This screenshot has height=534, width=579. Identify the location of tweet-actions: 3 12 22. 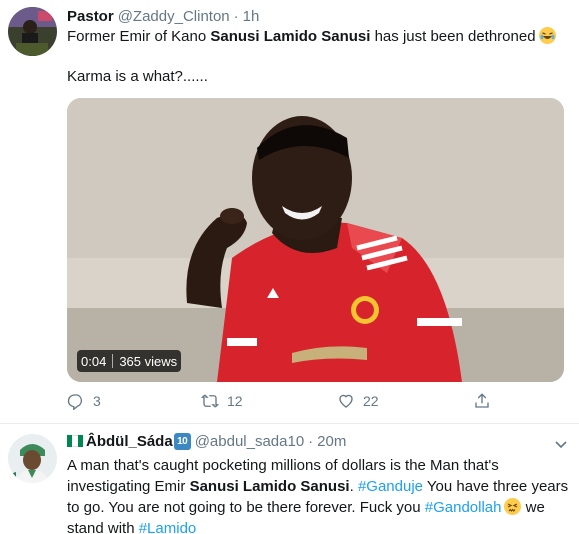
(282, 403).